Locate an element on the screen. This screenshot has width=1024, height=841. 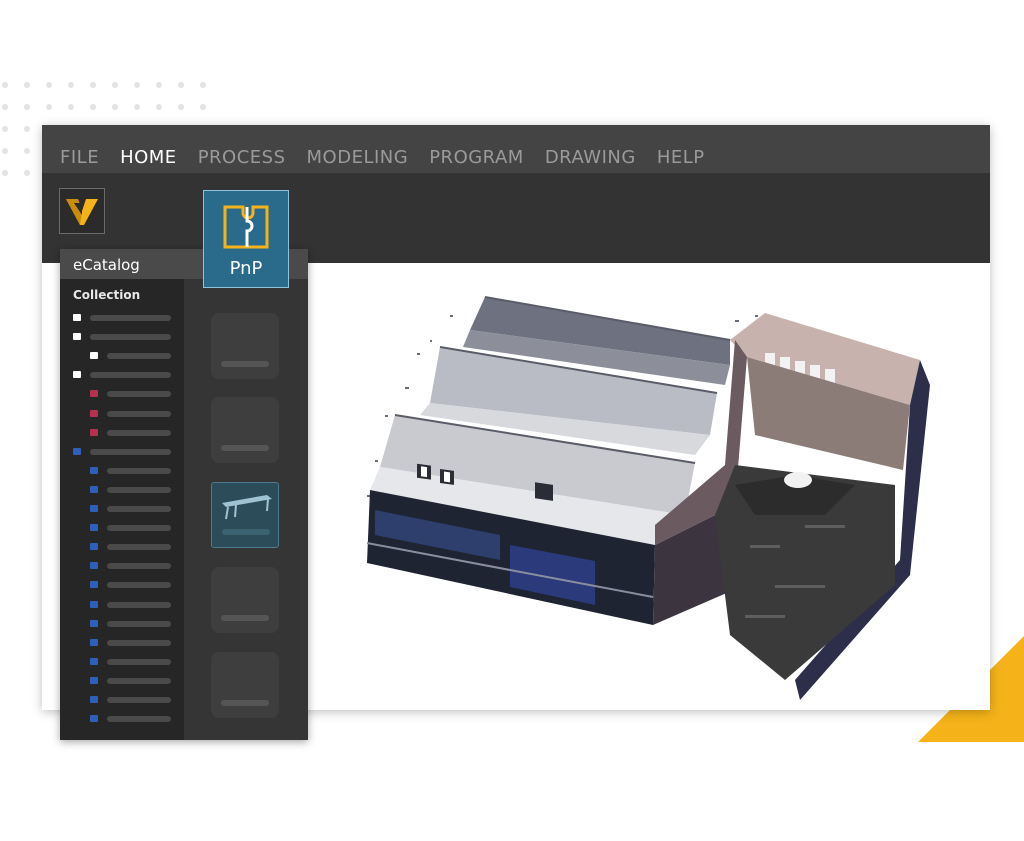
ecatalog-title: eCatalog is located at coordinates (106, 265).